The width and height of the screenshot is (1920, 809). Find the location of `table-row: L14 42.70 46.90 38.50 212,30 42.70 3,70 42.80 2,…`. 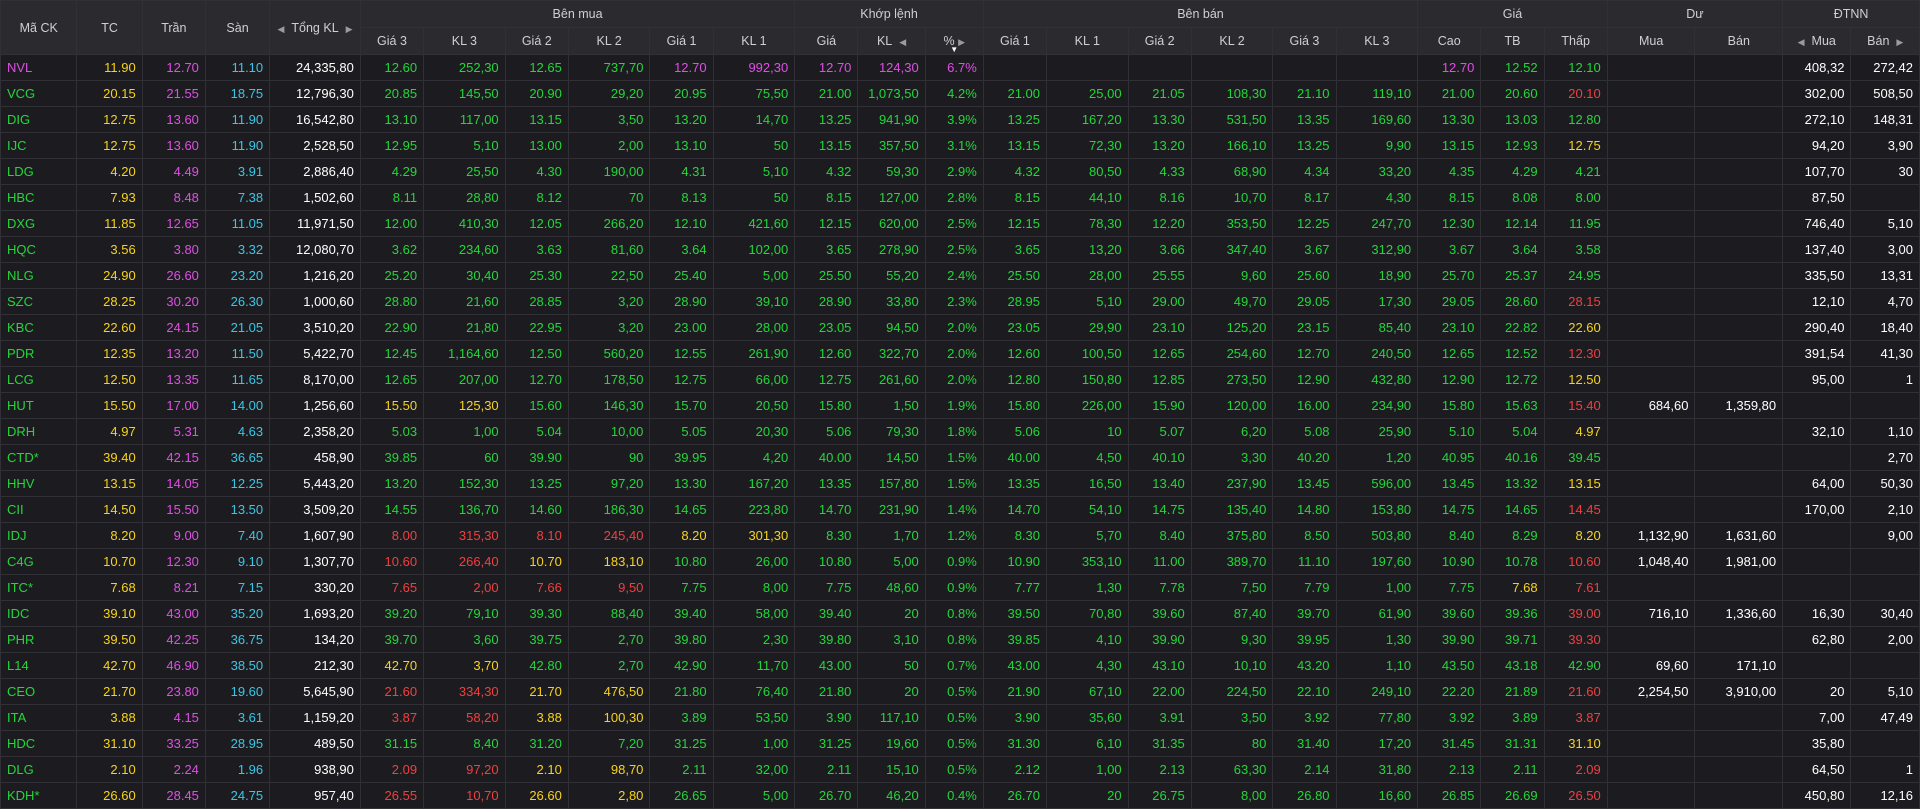

table-row: L14 42.70 46.90 38.50 212,30 42.70 3,70 42.80 2,… is located at coordinates (960, 665).